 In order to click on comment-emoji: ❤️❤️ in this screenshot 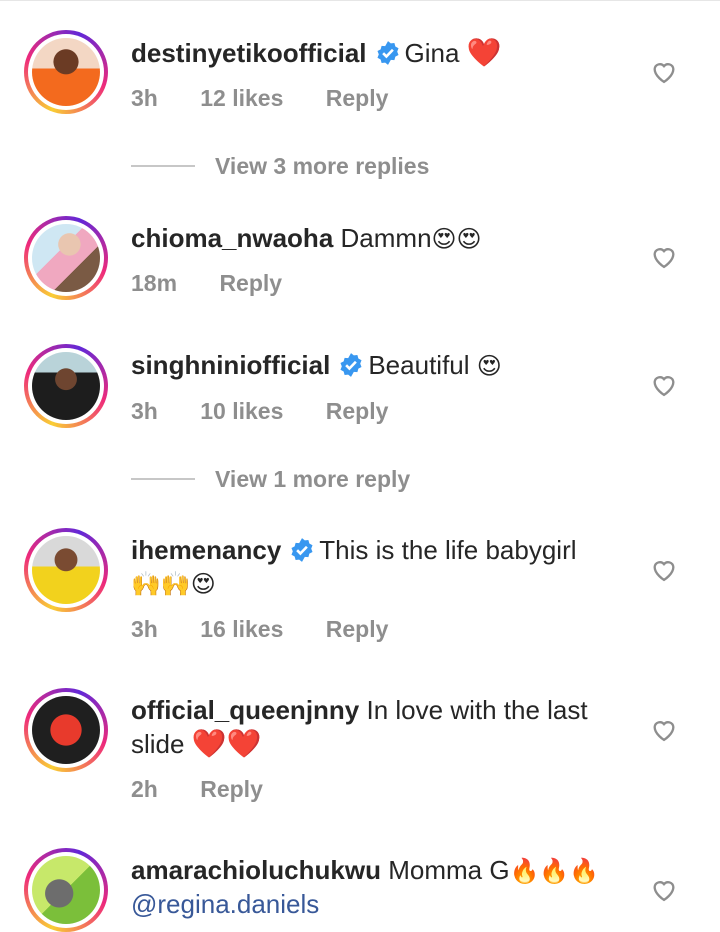, I will do `click(226, 743)`.